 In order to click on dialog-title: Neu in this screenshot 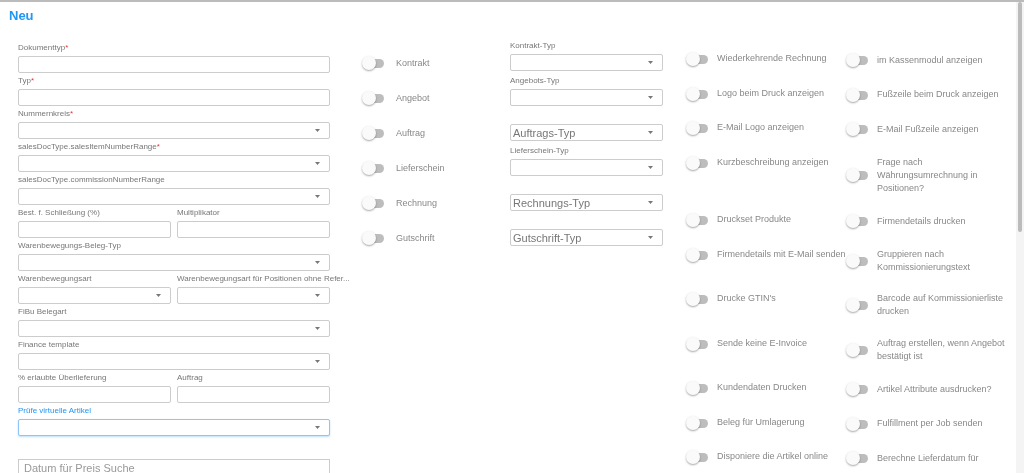, I will do `click(21, 15)`.